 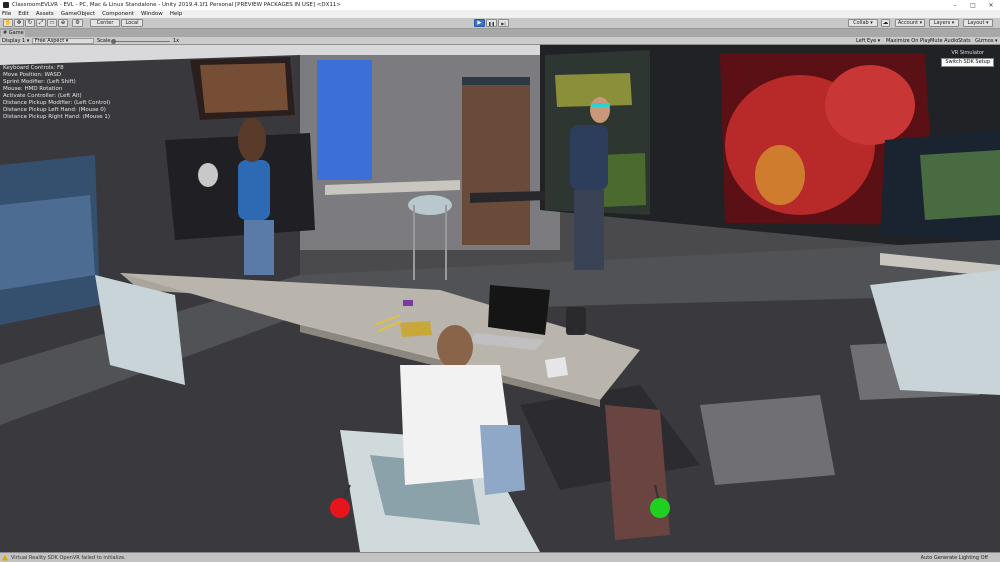 I want to click on local-label: Local, so click(x=132, y=23).